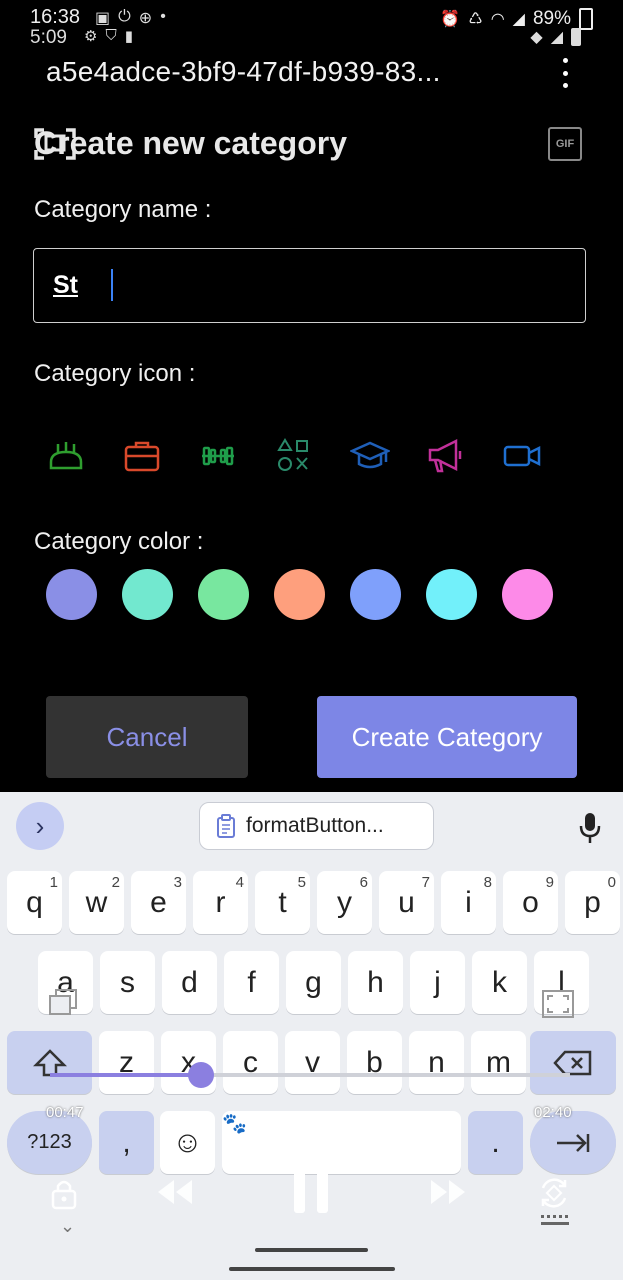 The height and width of the screenshot is (1280, 623). I want to click on key-label: k, so click(499, 982).